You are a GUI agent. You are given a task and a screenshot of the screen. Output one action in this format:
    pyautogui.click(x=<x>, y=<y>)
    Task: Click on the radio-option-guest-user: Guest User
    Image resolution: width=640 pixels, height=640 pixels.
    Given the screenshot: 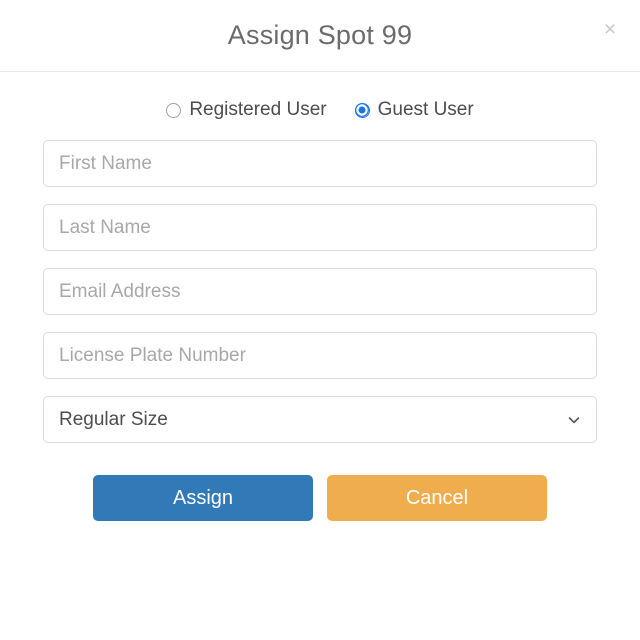 What is the action you would take?
    pyautogui.click(x=414, y=110)
    